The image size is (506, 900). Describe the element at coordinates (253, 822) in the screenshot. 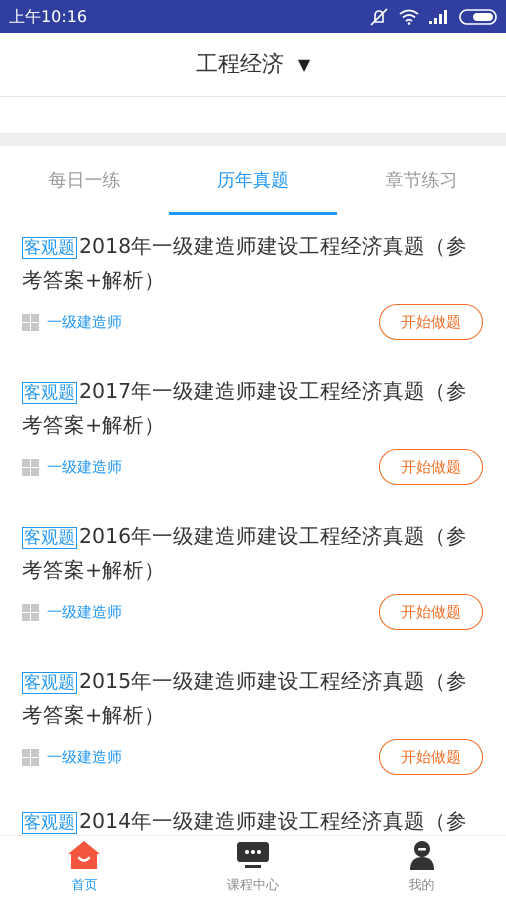

I see `paper-title: 客观题 2014年一级建造师建设工程经济真题（参` at that location.